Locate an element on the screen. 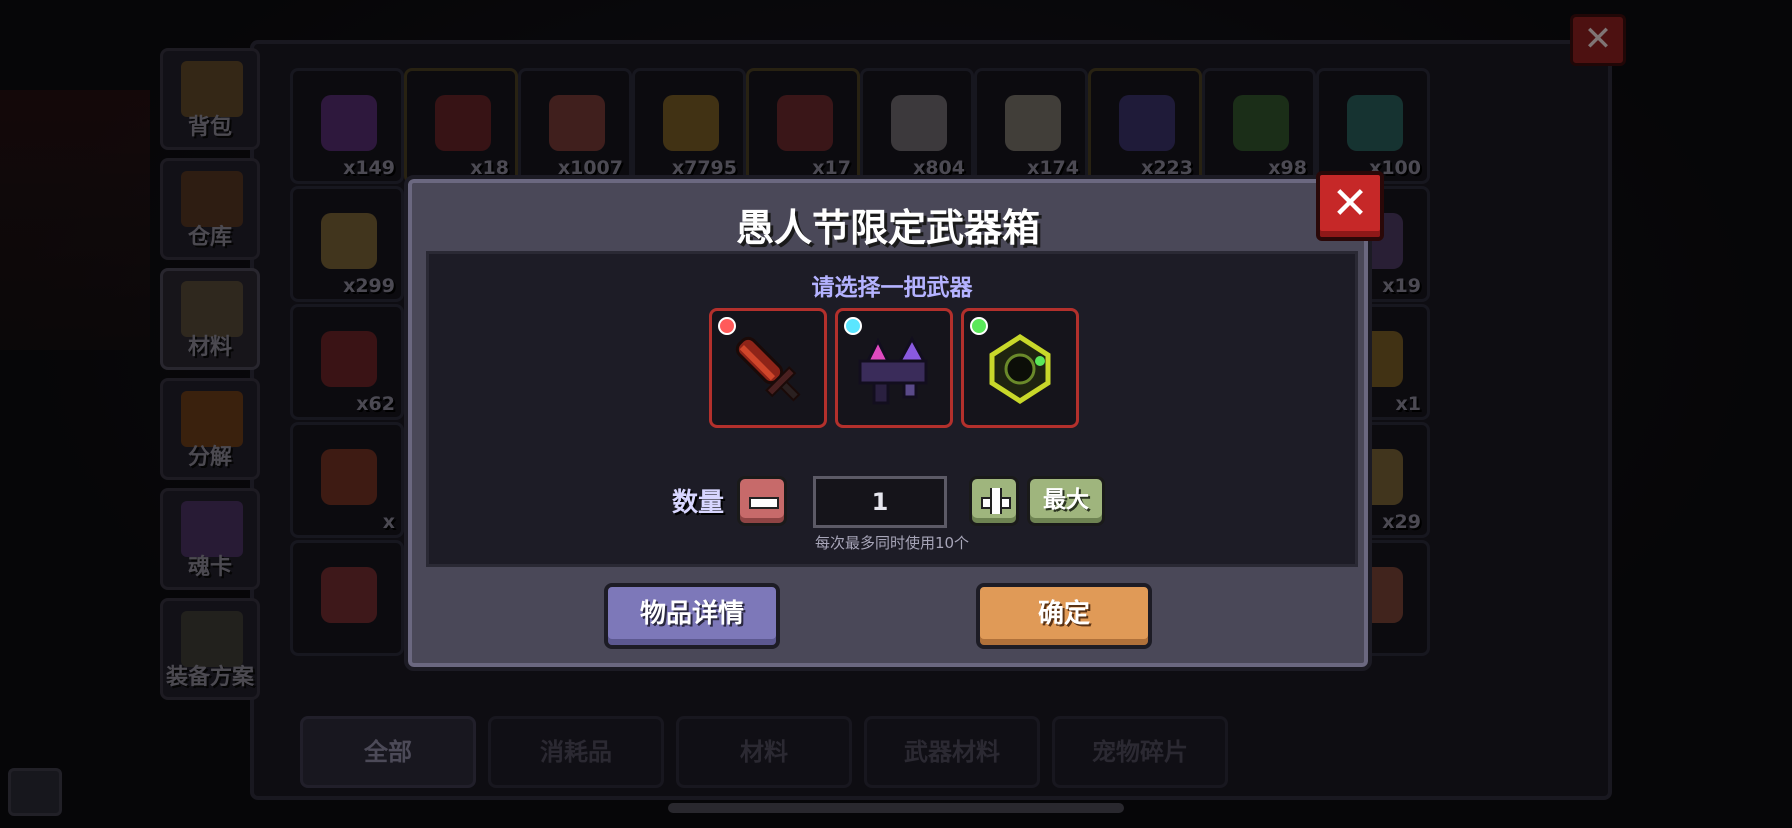 The height and width of the screenshot is (828, 1792). quantity-label: 数量 is located at coordinates (698, 503).